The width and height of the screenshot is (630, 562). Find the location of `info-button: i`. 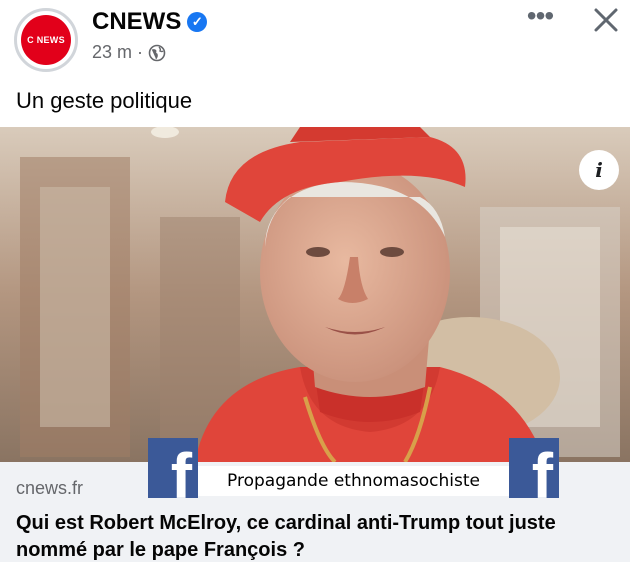

info-button: i is located at coordinates (599, 170).